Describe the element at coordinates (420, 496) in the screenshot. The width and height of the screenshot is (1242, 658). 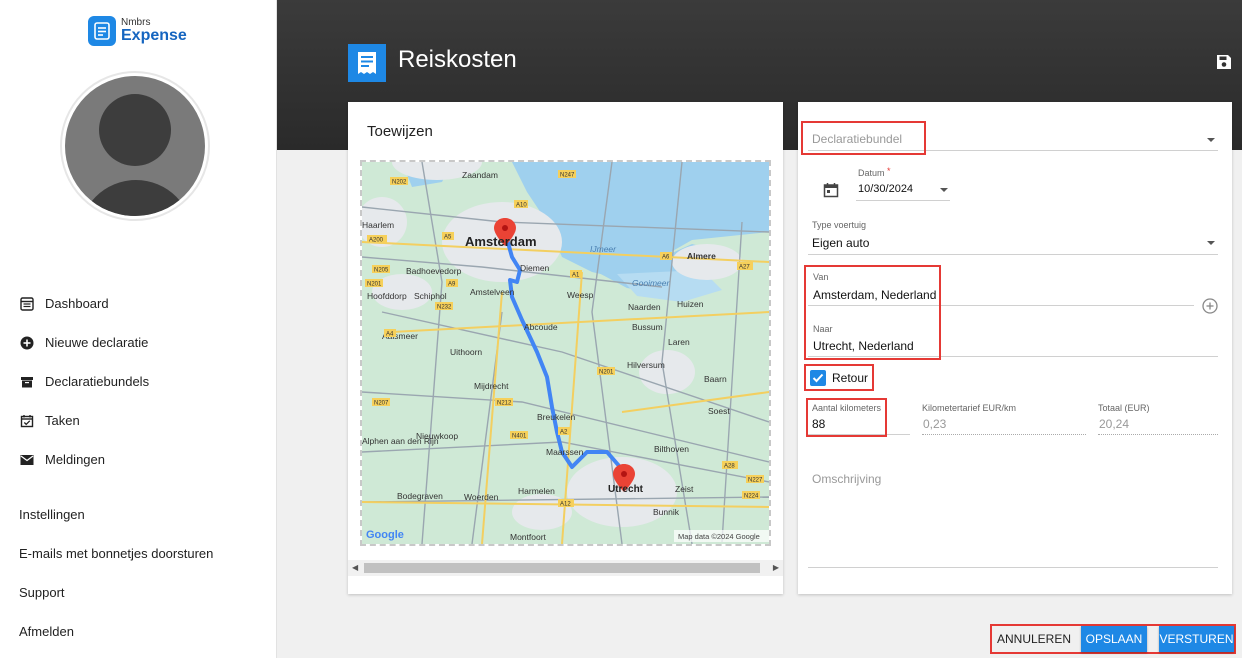
I see `map-label: Bodegraven` at that location.